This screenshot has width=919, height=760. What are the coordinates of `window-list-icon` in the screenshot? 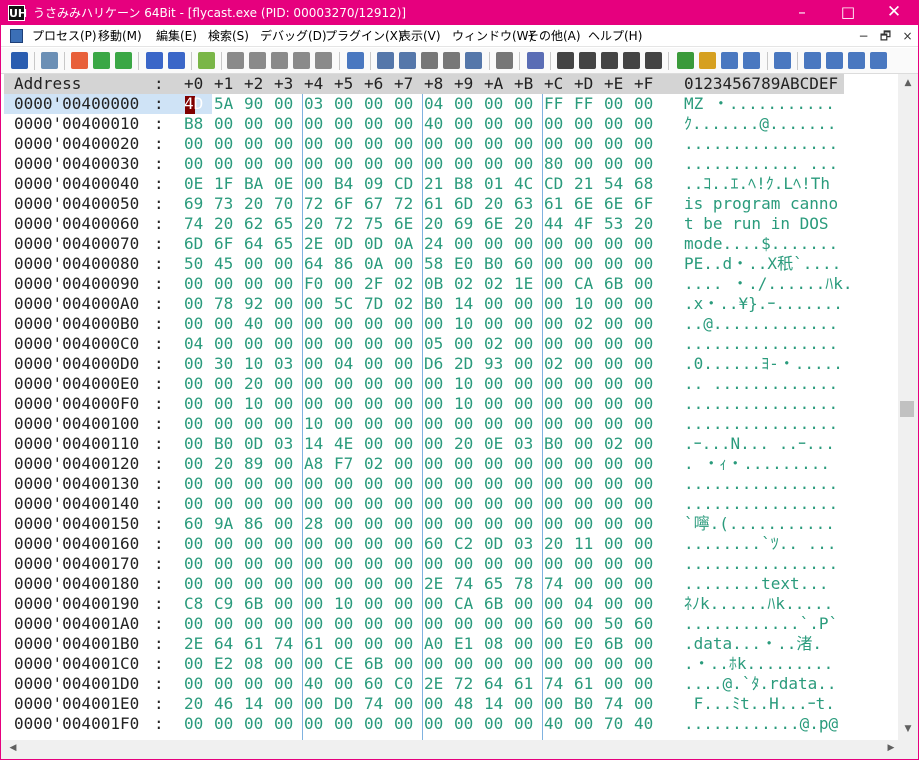 It's located at (856, 60).